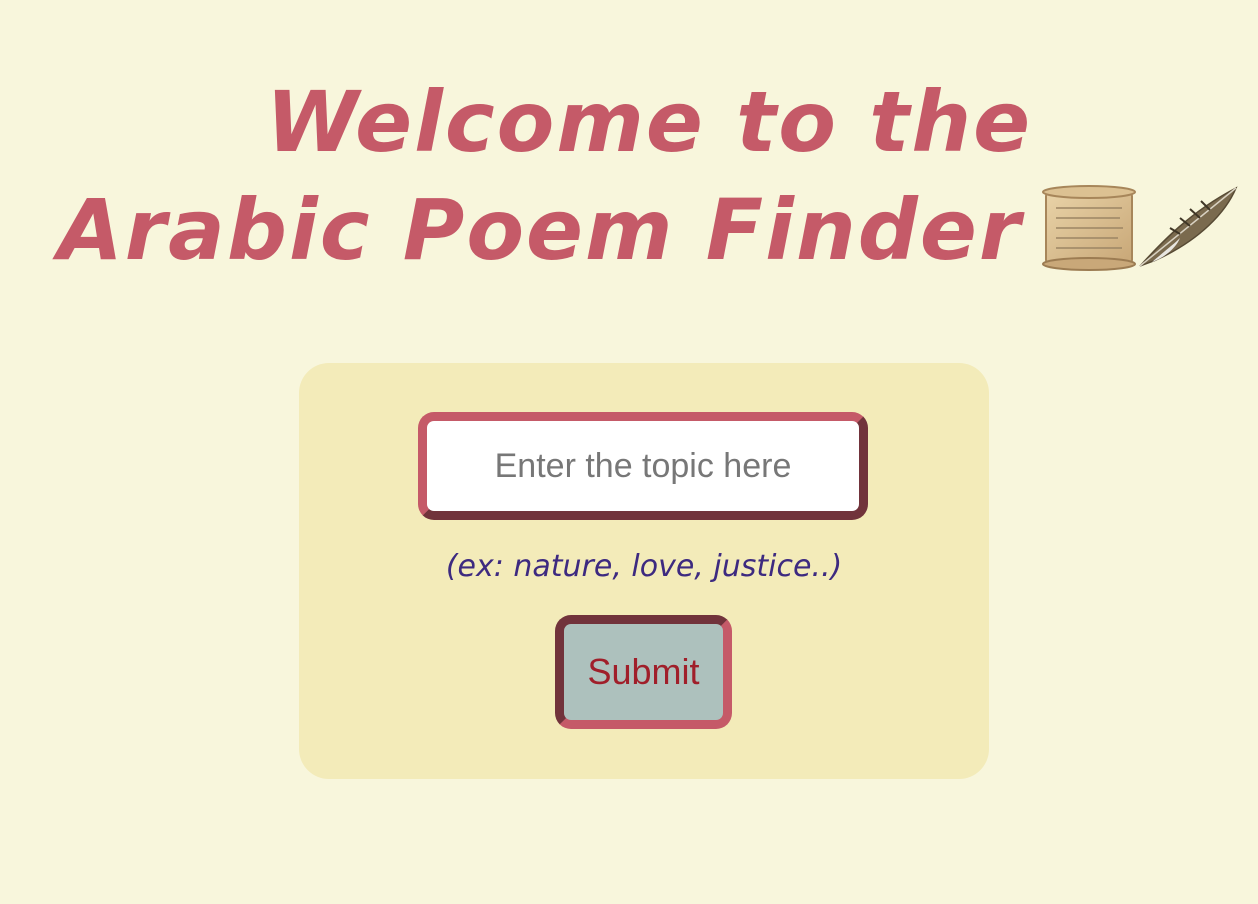 Image resolution: width=1258 pixels, height=904 pixels. I want to click on scroll-feather-graphic, so click(1140, 228).